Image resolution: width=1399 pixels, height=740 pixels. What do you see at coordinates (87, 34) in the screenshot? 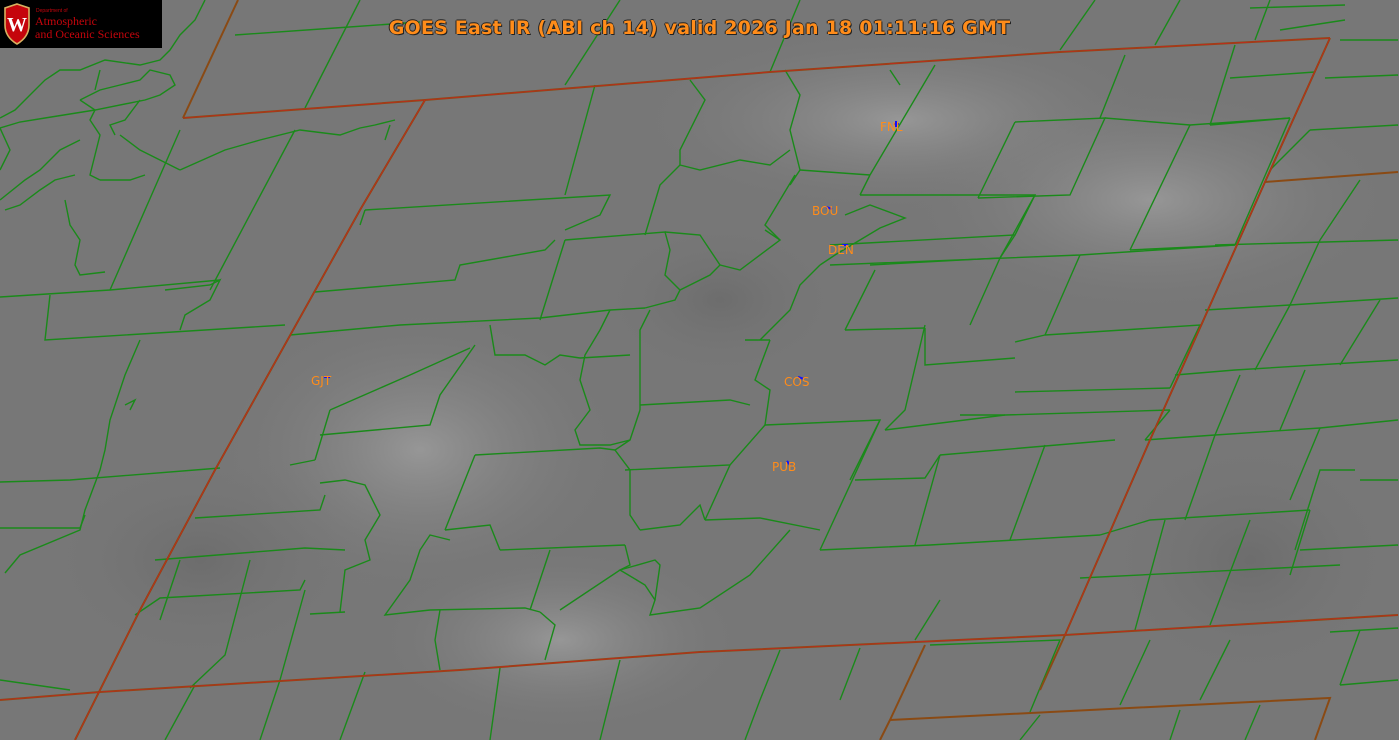
I see `logo-line-2: and Oceanic Sciences` at bounding box center [87, 34].